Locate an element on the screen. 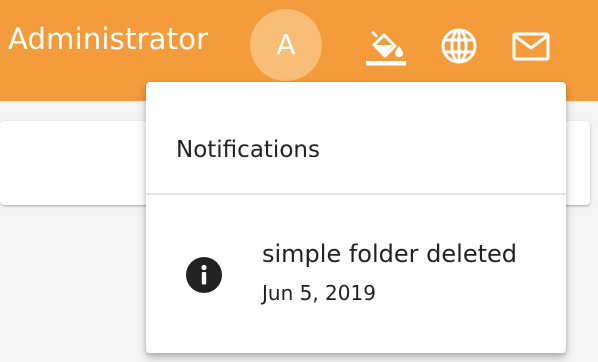 This screenshot has width=598, height=362. mail-icon is located at coordinates (531, 46).